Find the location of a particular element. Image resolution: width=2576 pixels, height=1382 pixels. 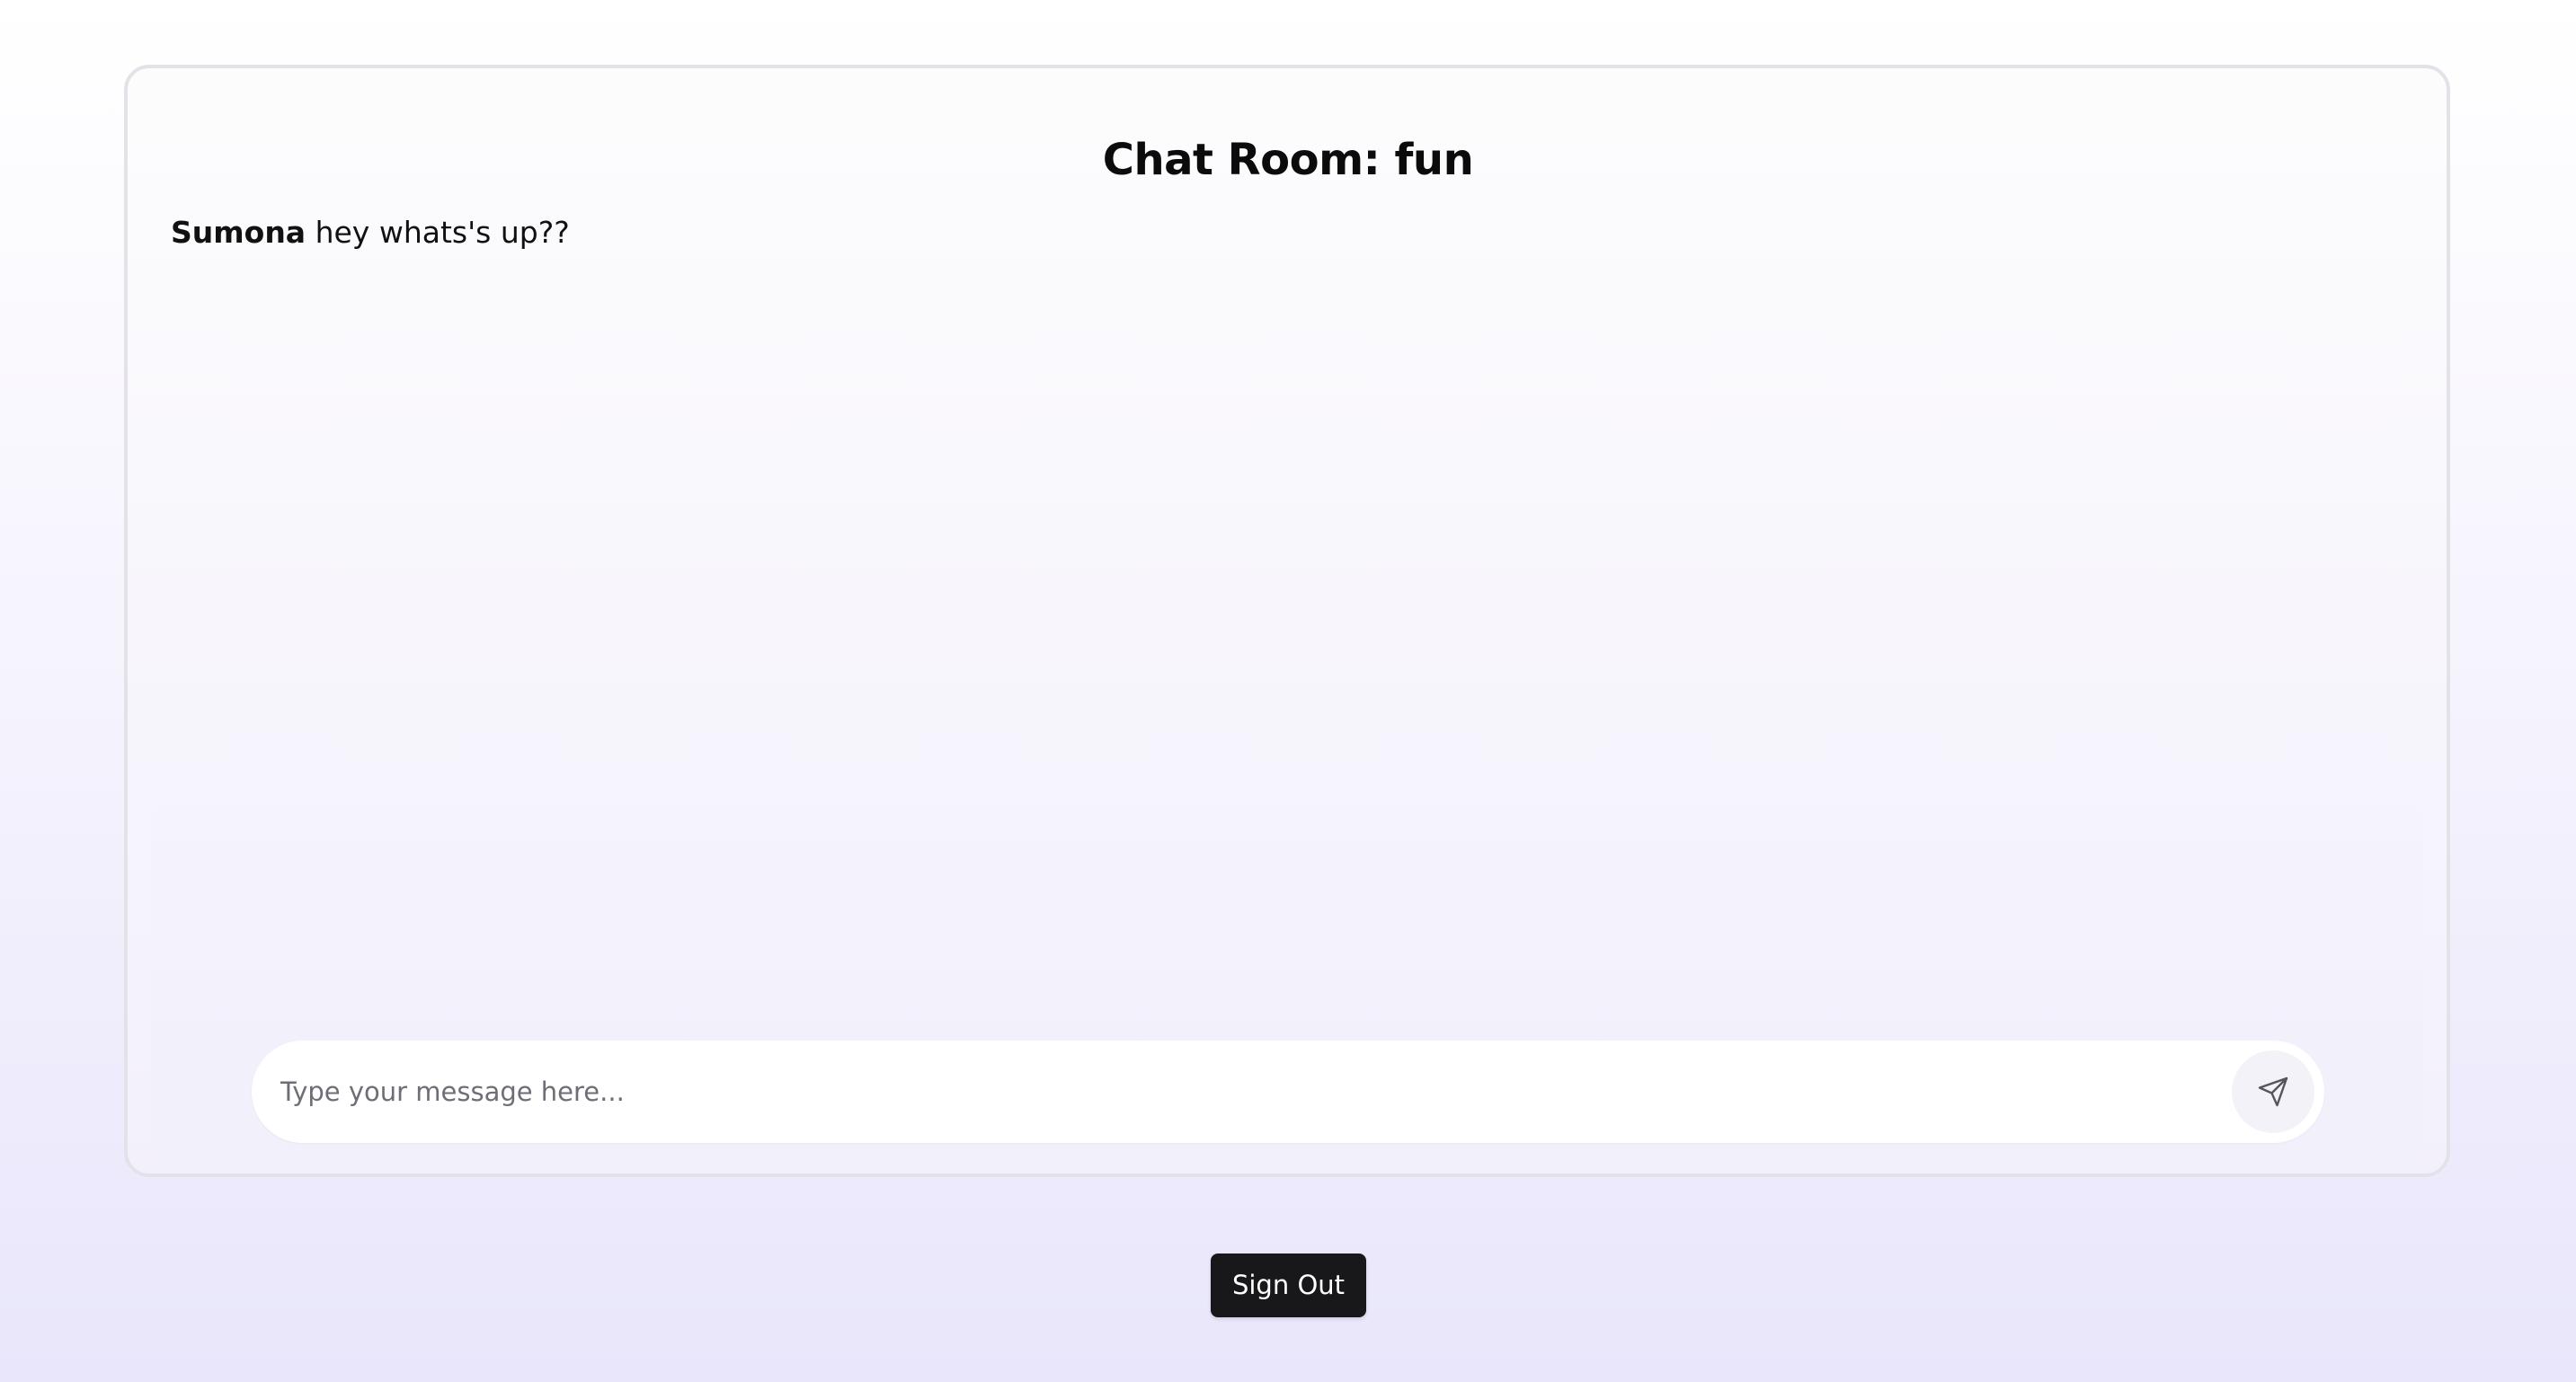

send-button is located at coordinates (2273, 1092).